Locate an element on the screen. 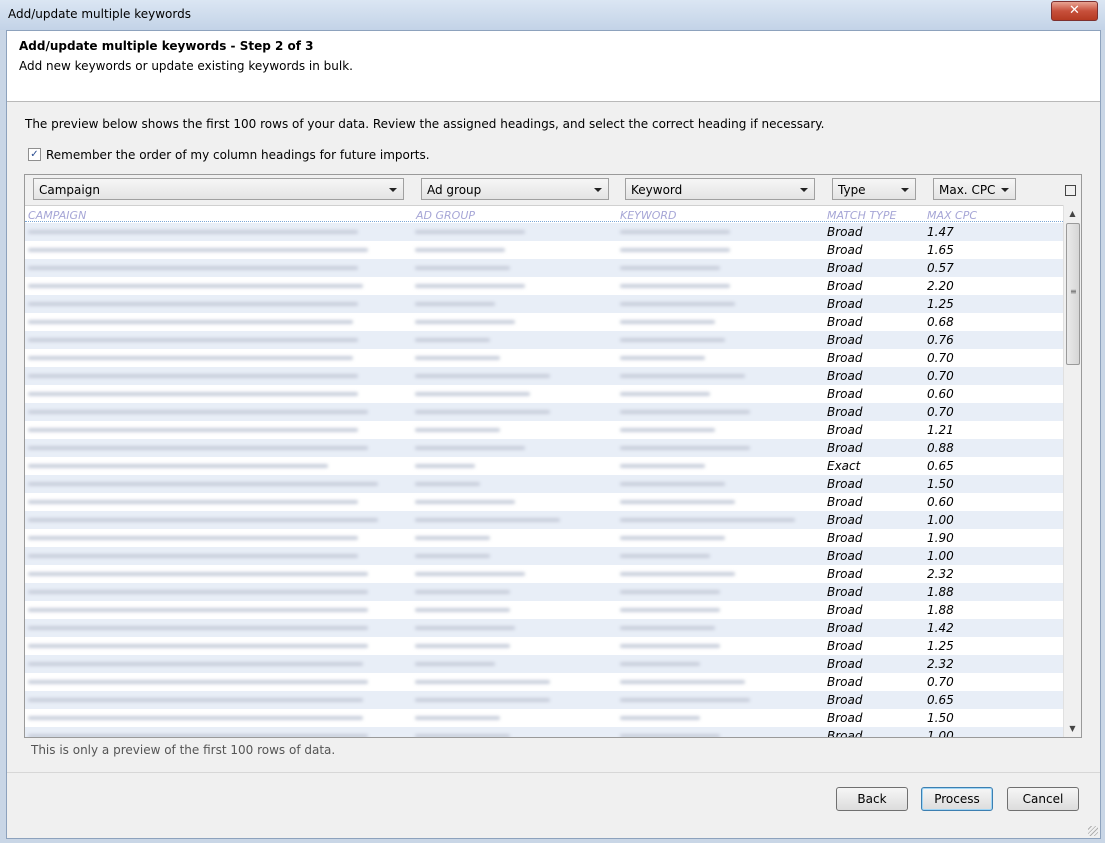 This screenshot has height=843, width=1105. table-row: Broad 0.68 is located at coordinates (545, 322).